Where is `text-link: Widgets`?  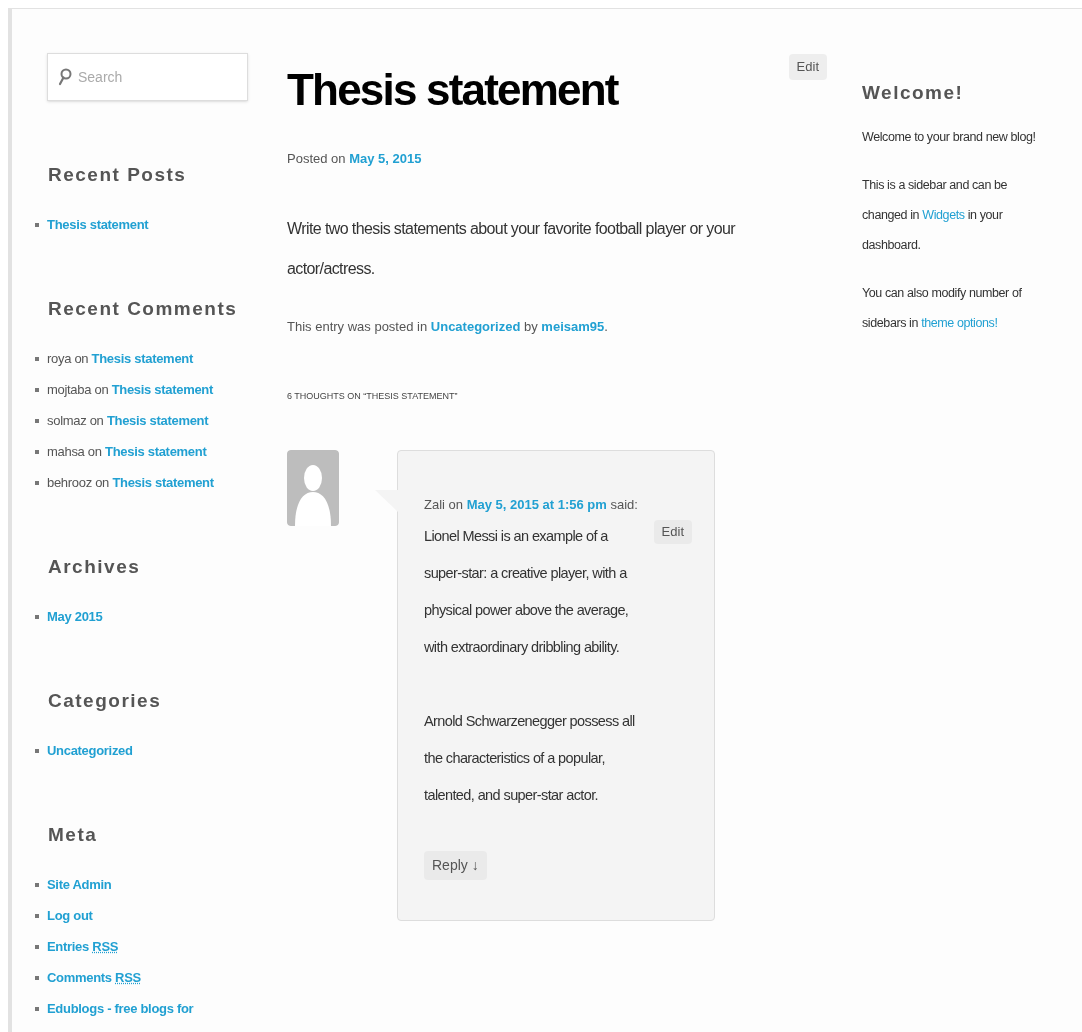
text-link: Widgets is located at coordinates (943, 214).